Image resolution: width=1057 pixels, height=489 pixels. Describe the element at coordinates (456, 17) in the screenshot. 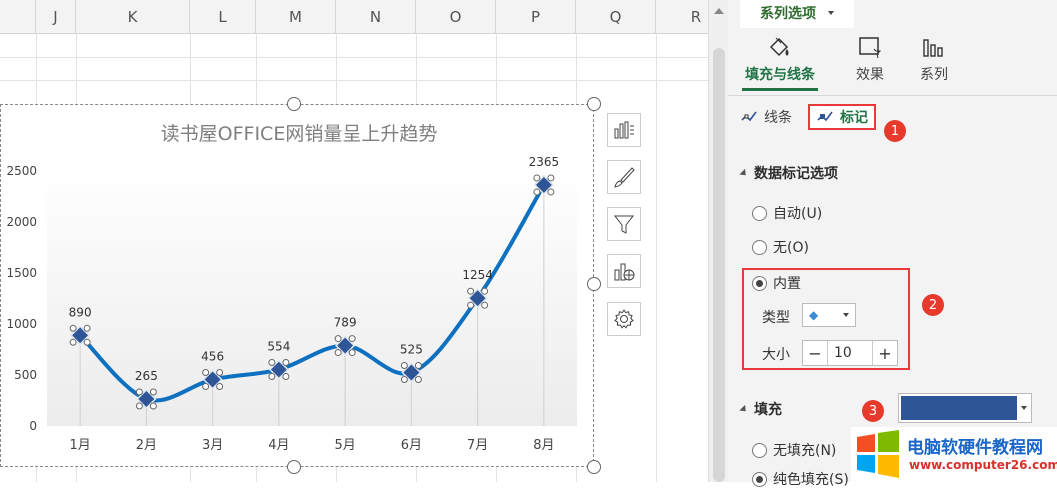

I see `column-header-o: O` at that location.